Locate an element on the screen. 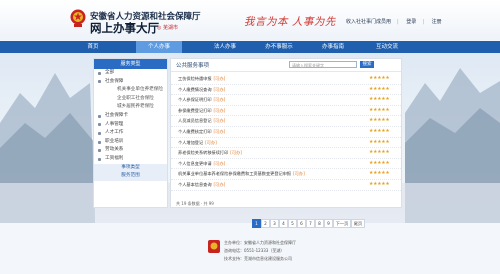 This screenshot has height=274, width=500. page-5: 5 is located at coordinates (292, 223).